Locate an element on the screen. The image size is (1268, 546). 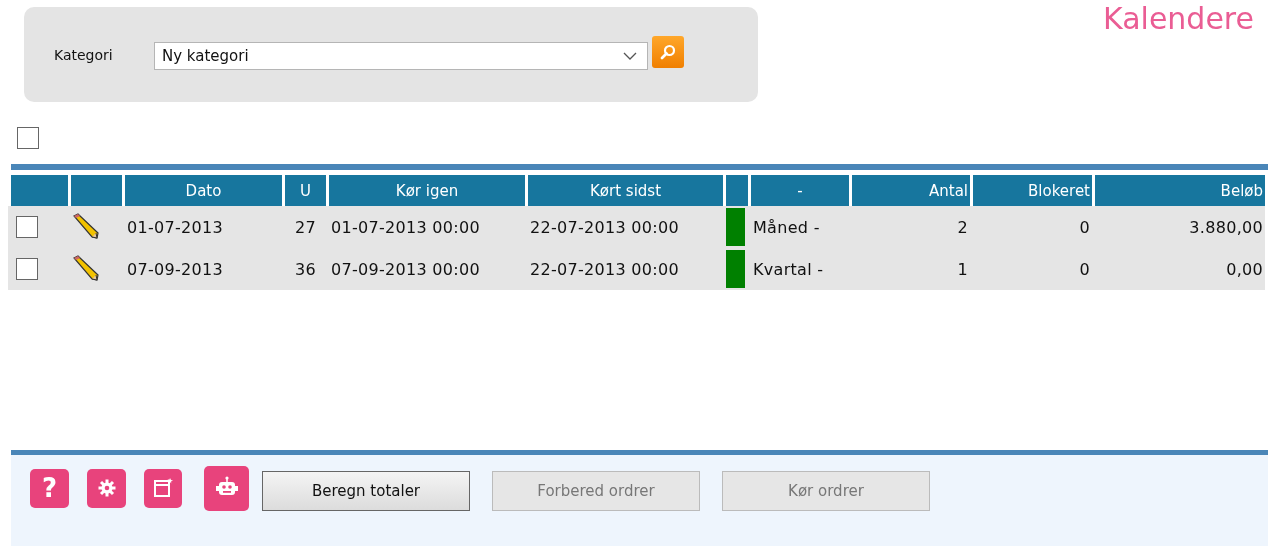
action-button: Beregn totaler is located at coordinates (366, 491).